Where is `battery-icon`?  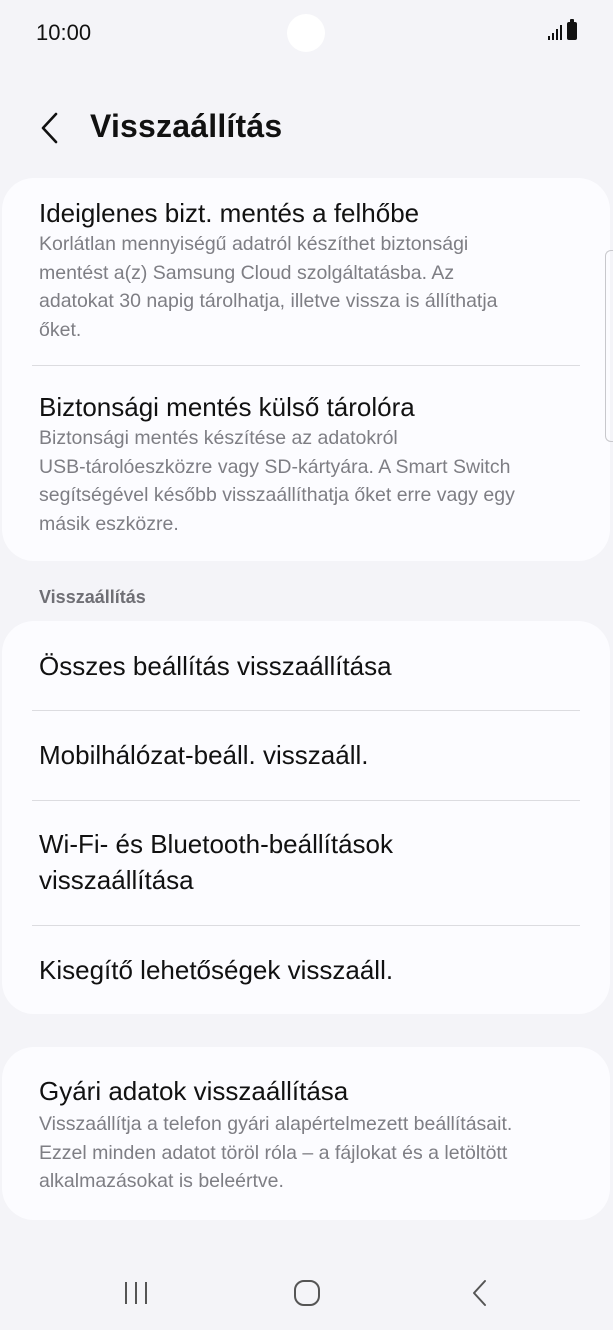 battery-icon is located at coordinates (572, 29).